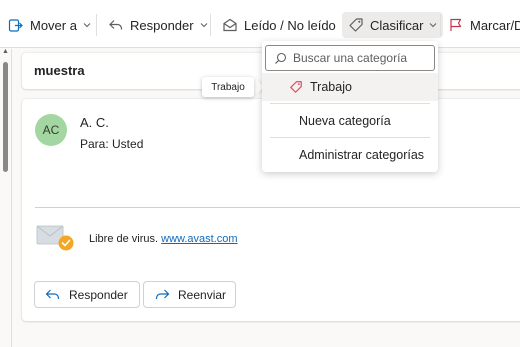 This screenshot has width=520, height=347. What do you see at coordinates (277, 207) in the screenshot?
I see `signature-divider` at bounding box center [277, 207].